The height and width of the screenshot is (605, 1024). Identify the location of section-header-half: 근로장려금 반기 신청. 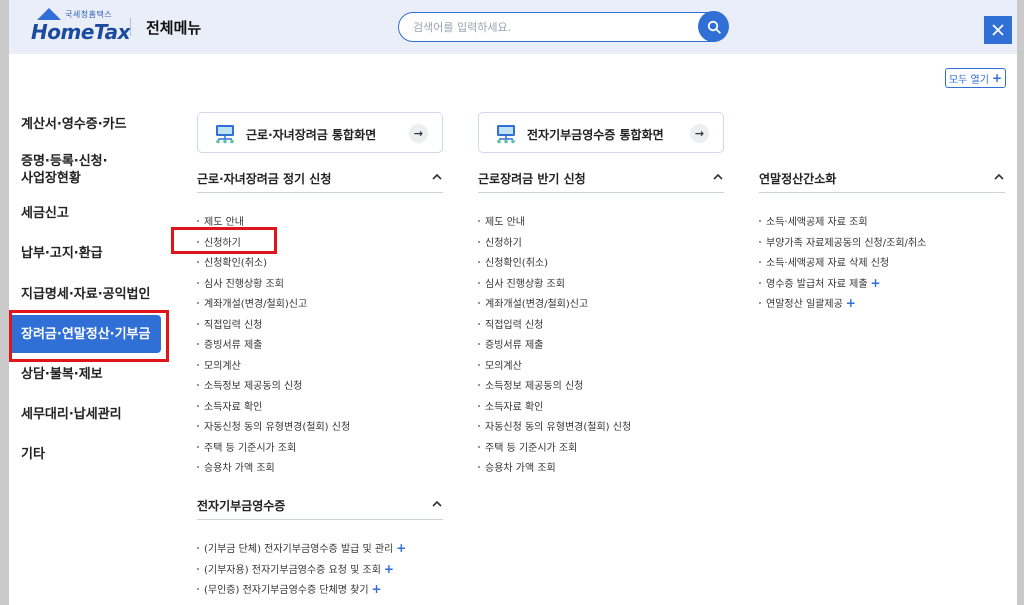
(601, 179).